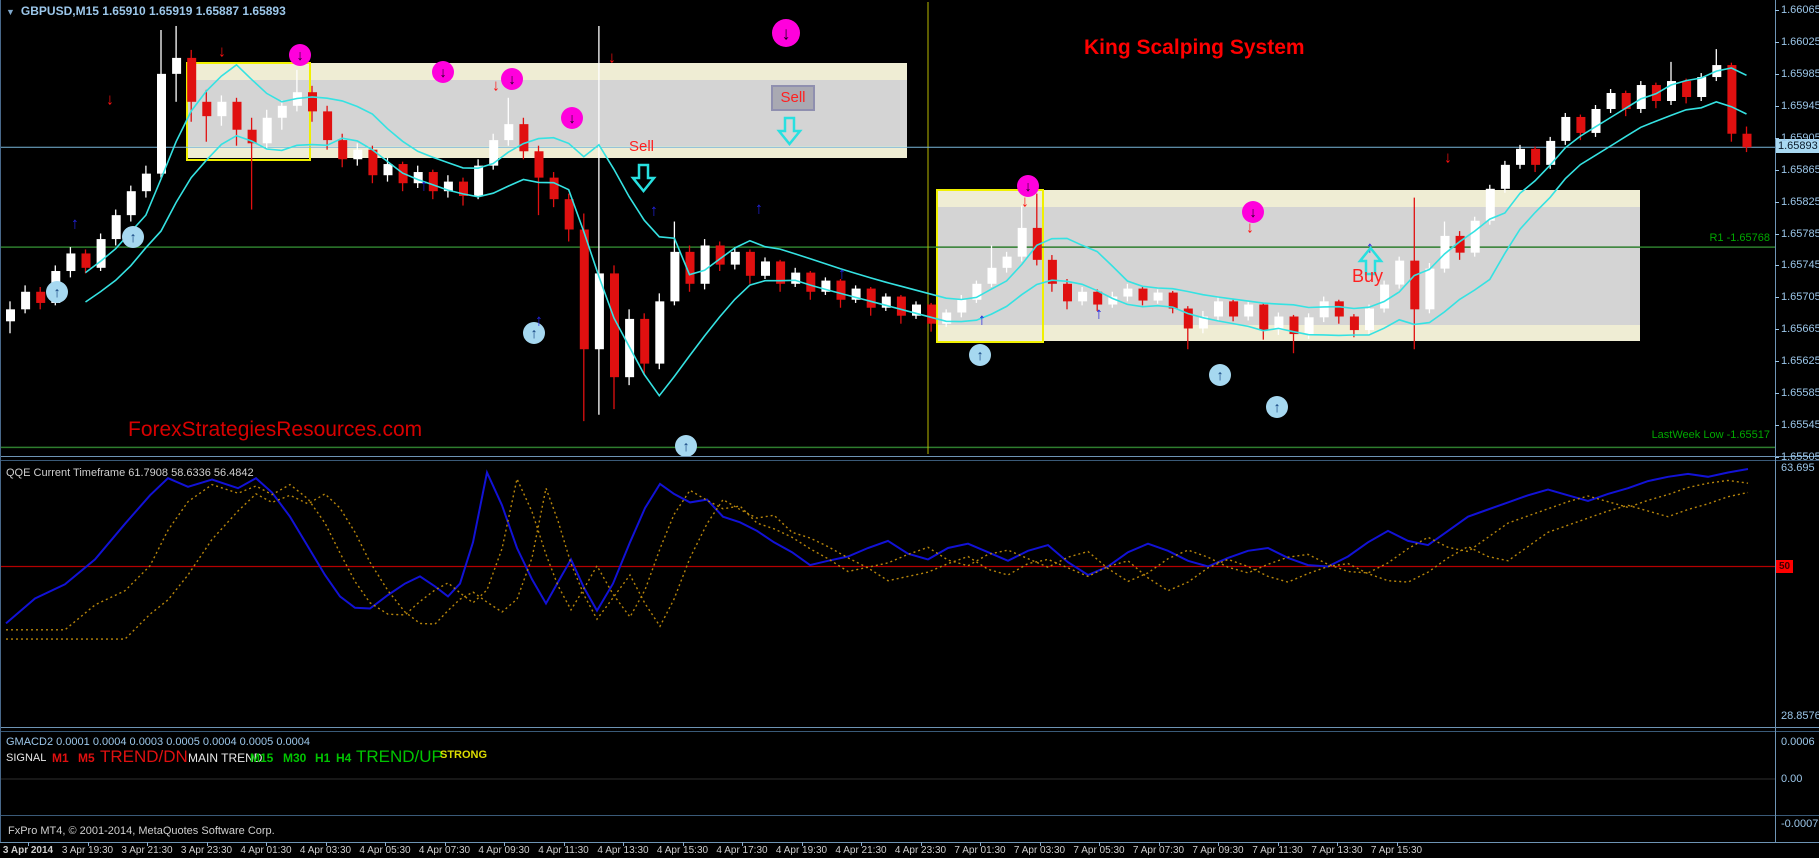 The height and width of the screenshot is (858, 1819). I want to click on time-axis-label: 7 Apr 09:30, so click(1218, 850).